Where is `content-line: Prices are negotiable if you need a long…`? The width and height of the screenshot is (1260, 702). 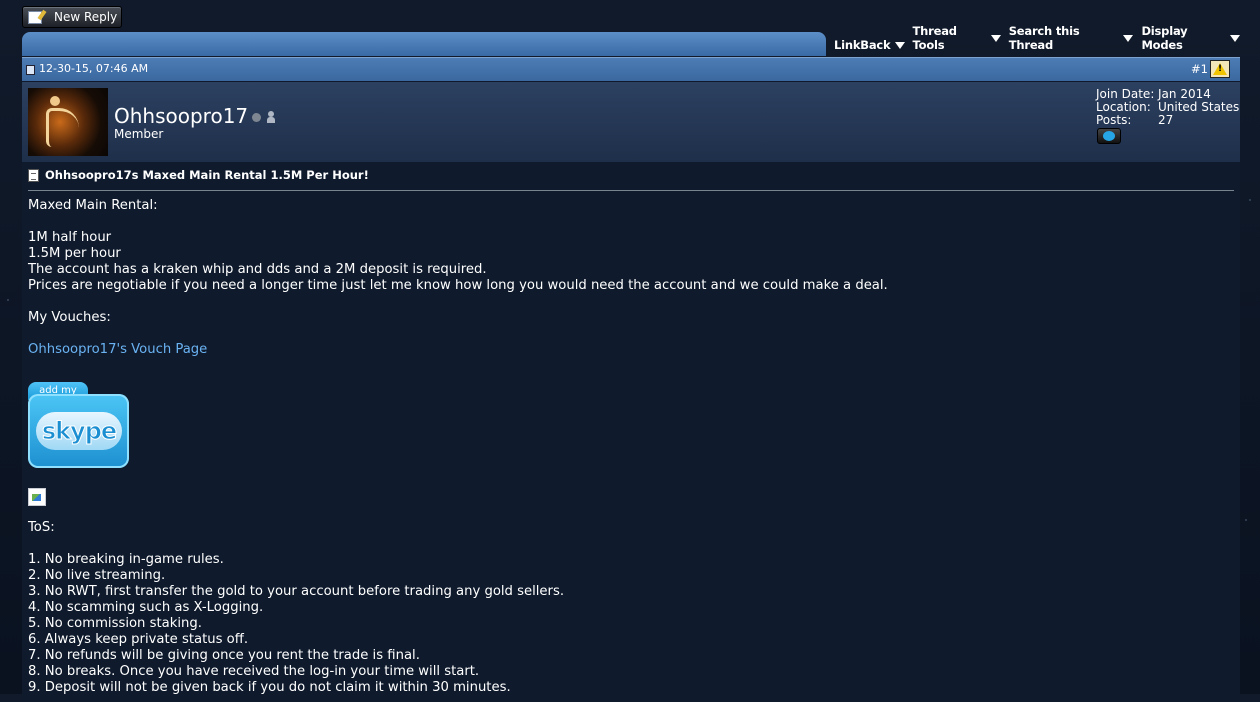 content-line: Prices are negotiable if you need a long… is located at coordinates (458, 285).